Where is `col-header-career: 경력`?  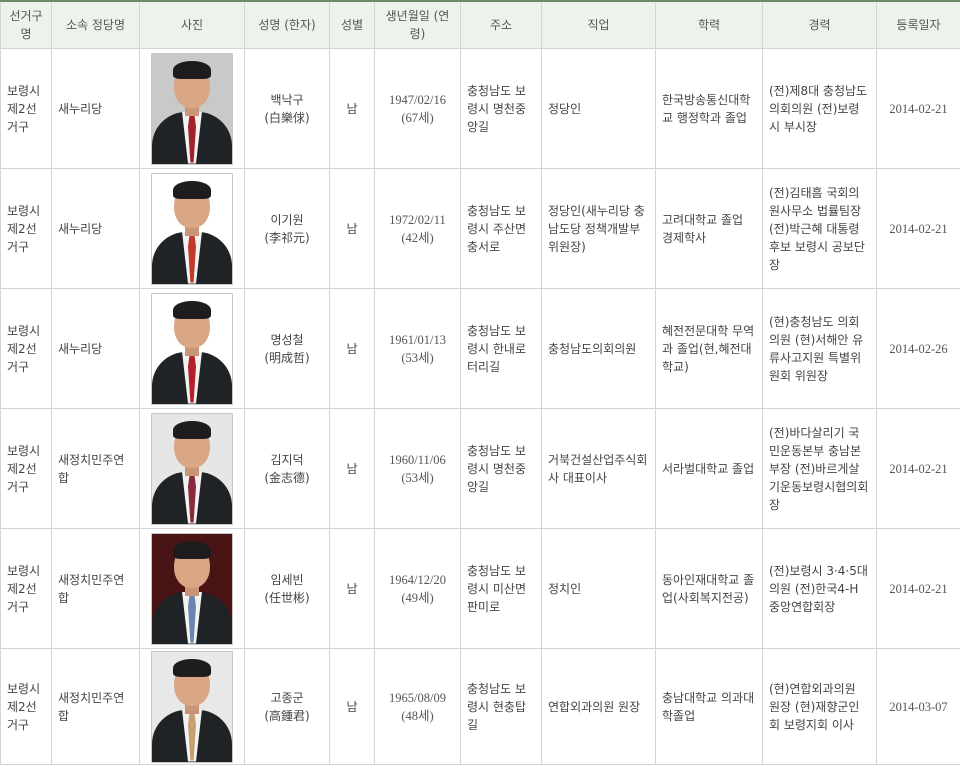 col-header-career: 경력 is located at coordinates (819, 24).